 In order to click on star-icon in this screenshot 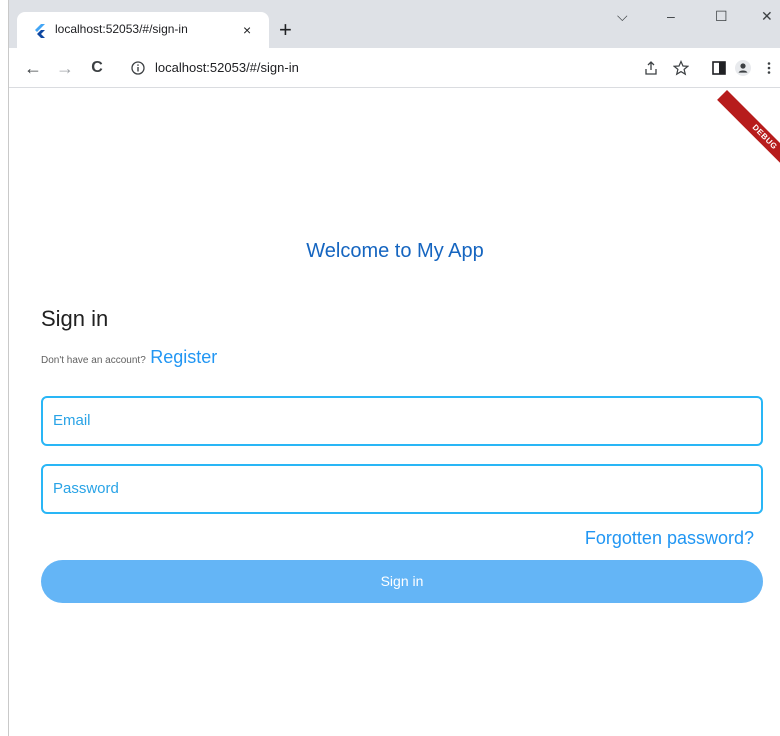, I will do `click(681, 68)`.